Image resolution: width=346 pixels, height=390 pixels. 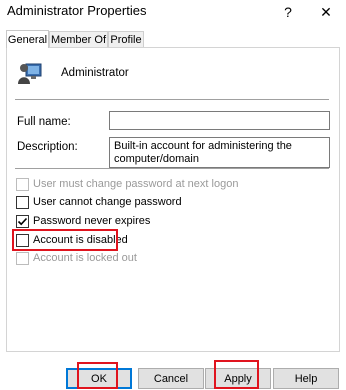 I want to click on help-button: Help, so click(x=306, y=378).